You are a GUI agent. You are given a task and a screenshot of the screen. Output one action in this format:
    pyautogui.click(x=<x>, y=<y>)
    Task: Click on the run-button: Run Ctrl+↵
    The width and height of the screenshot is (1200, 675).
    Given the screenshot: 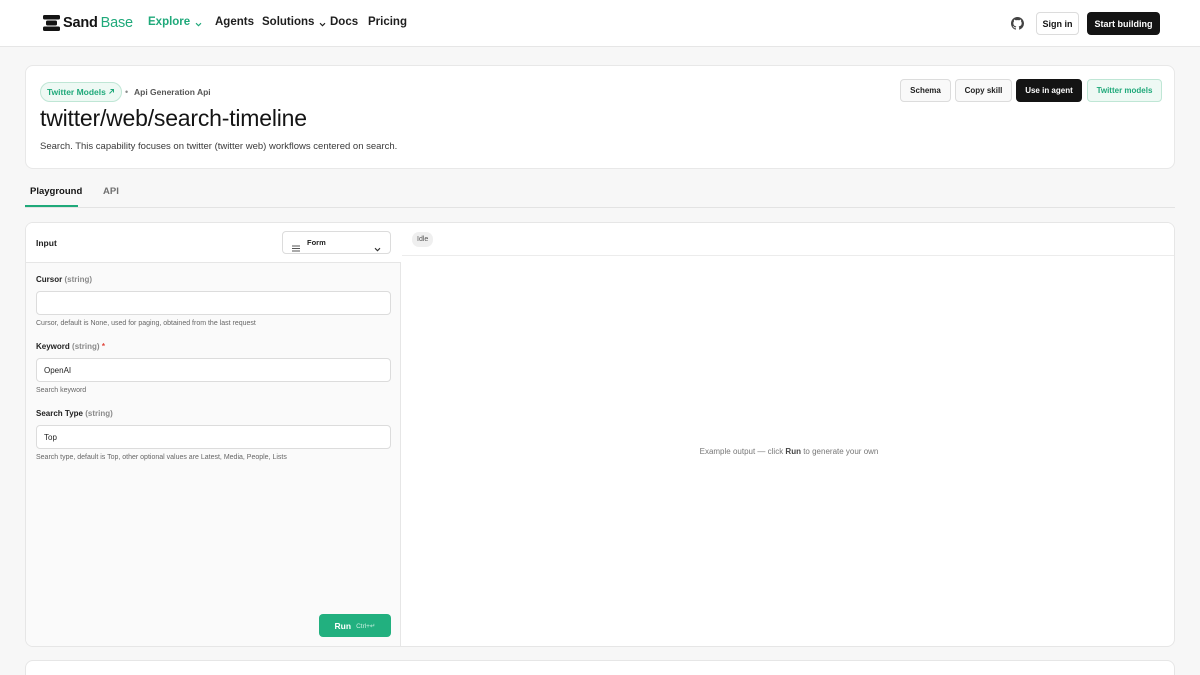 What is the action you would take?
    pyautogui.click(x=355, y=625)
    